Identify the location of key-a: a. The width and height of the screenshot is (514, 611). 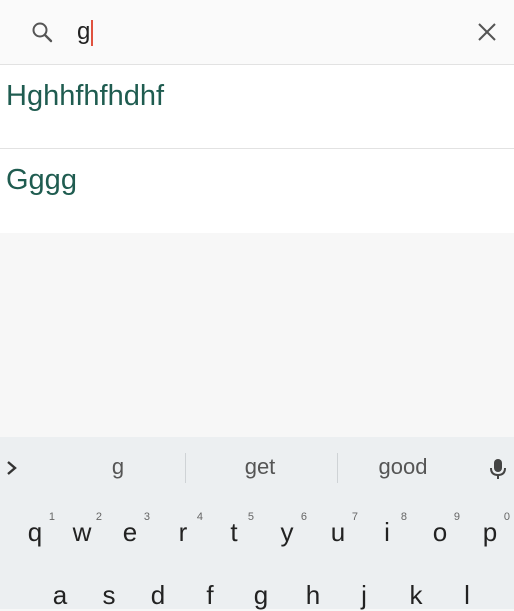
(60, 595).